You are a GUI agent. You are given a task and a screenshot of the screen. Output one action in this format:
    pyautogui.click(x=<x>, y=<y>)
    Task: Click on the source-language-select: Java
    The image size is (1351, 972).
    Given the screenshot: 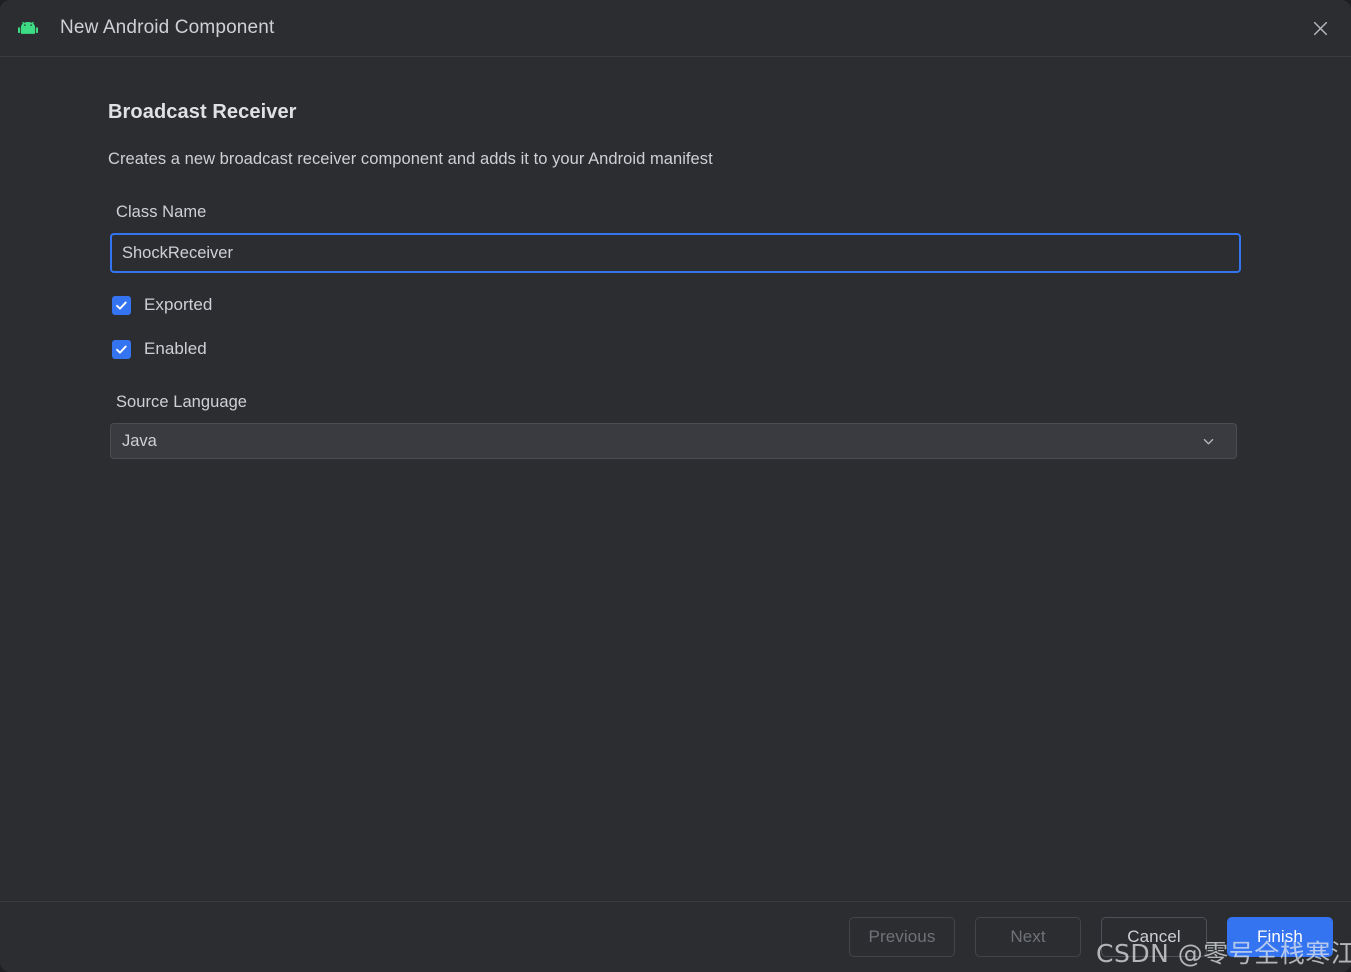 What is the action you would take?
    pyautogui.click(x=673, y=441)
    